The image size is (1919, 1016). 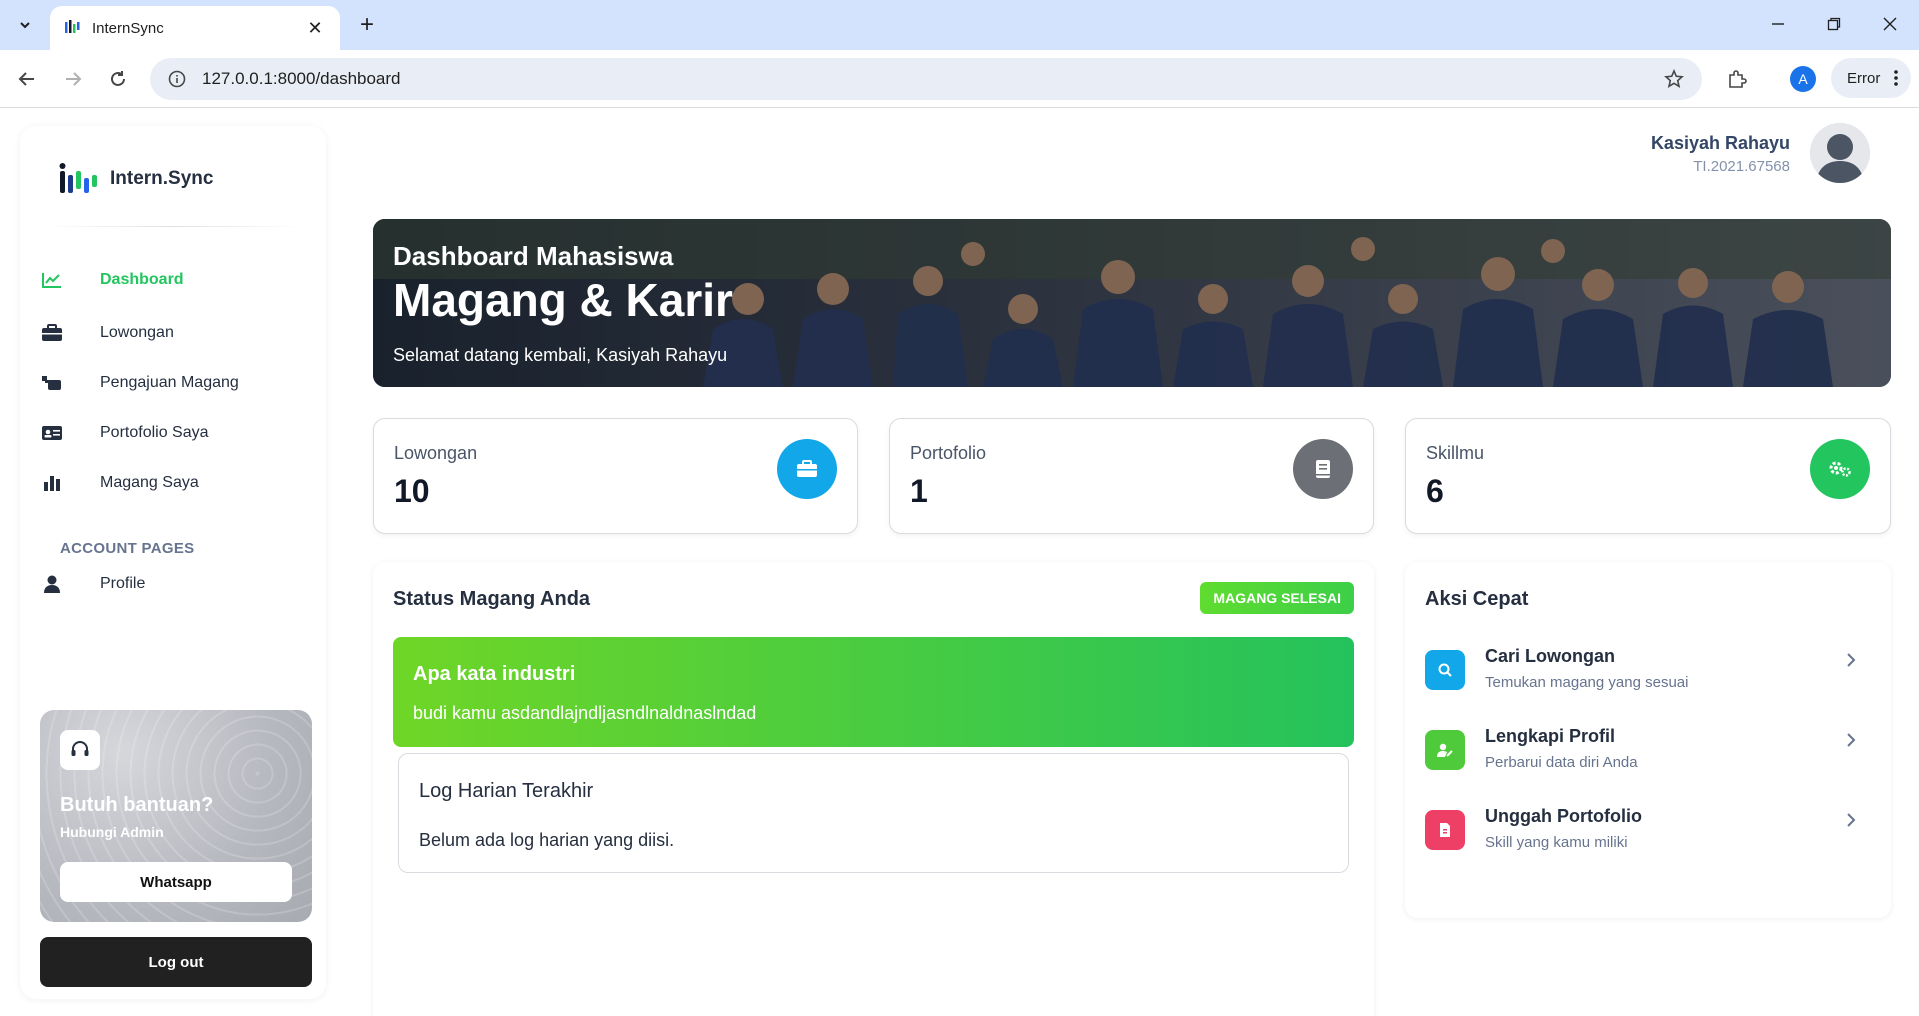 I want to click on close-window-button, so click(x=1889, y=24).